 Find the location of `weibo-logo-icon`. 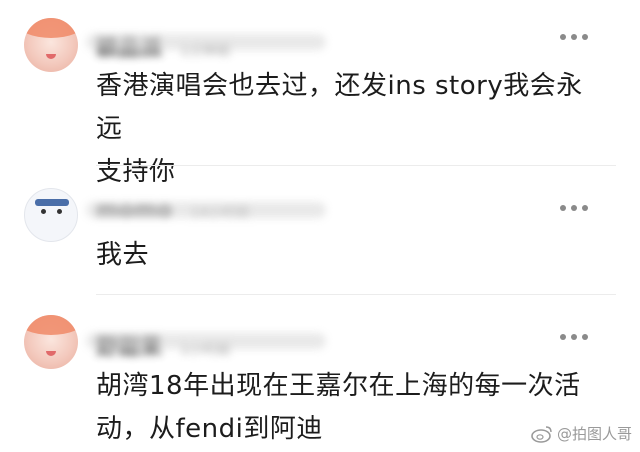

weibo-logo-icon is located at coordinates (542, 434).